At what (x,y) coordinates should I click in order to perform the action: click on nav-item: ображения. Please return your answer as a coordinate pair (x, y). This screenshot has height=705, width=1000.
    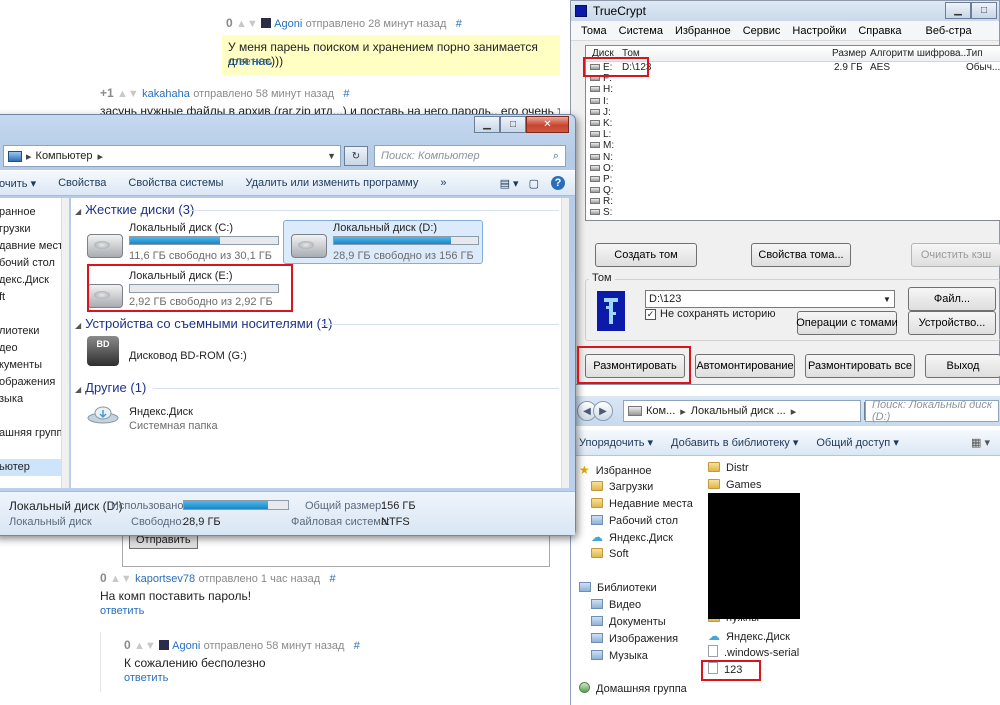
    Looking at the image, I should click on (34, 382).